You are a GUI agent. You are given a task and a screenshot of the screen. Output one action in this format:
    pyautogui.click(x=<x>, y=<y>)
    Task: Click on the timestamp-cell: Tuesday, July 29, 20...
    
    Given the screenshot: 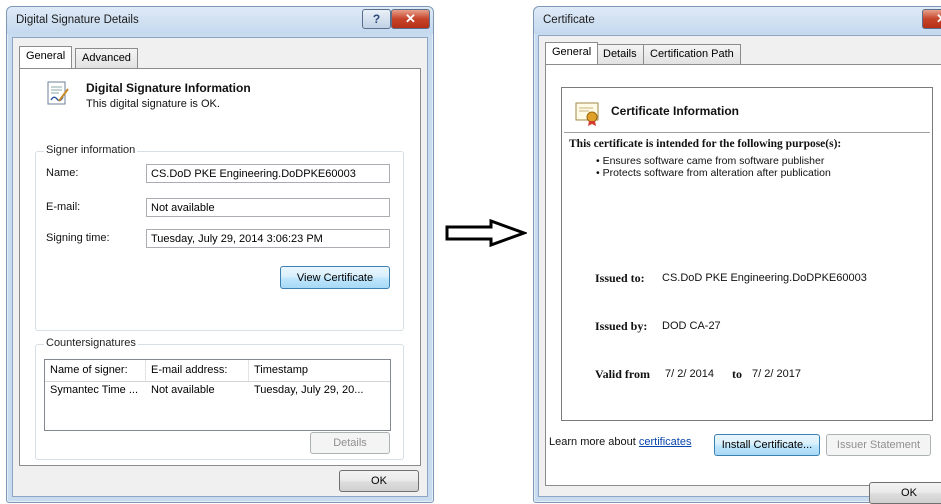 What is the action you would take?
    pyautogui.click(x=309, y=390)
    